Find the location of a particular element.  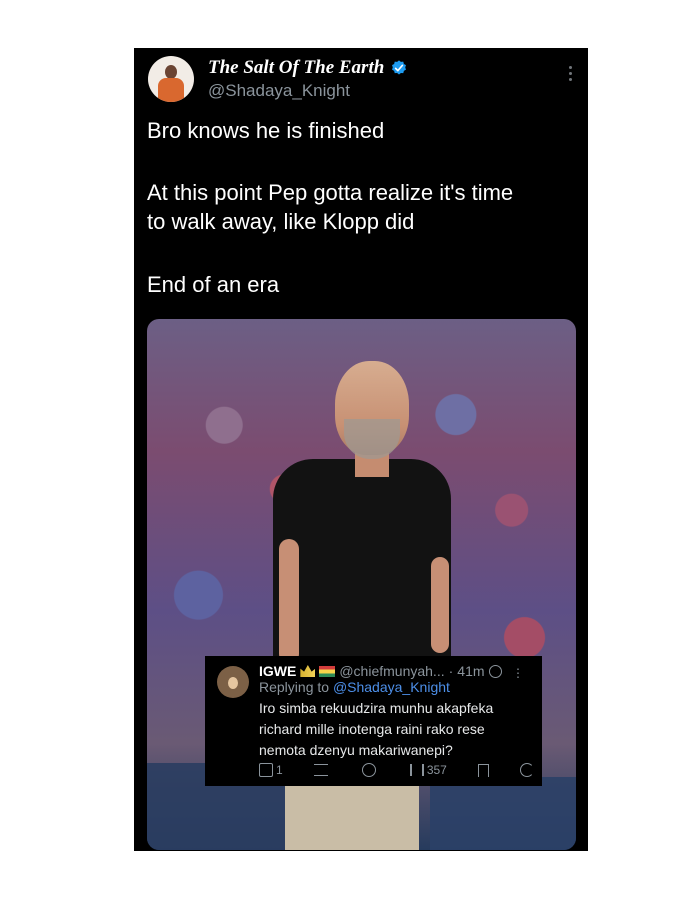

reply-action: 1 is located at coordinates (271, 770).